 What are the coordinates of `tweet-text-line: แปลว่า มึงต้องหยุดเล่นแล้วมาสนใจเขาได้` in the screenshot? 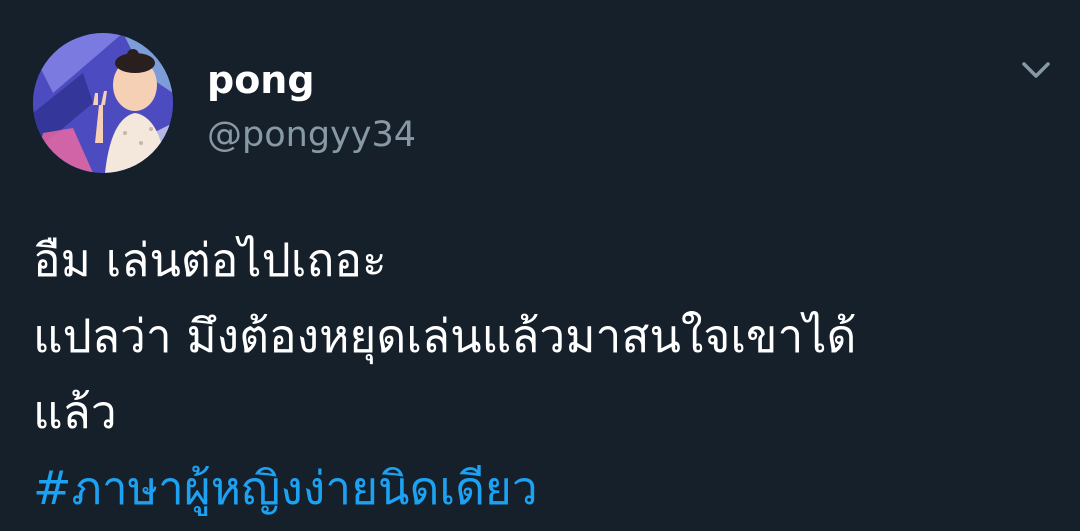 It's located at (445, 336).